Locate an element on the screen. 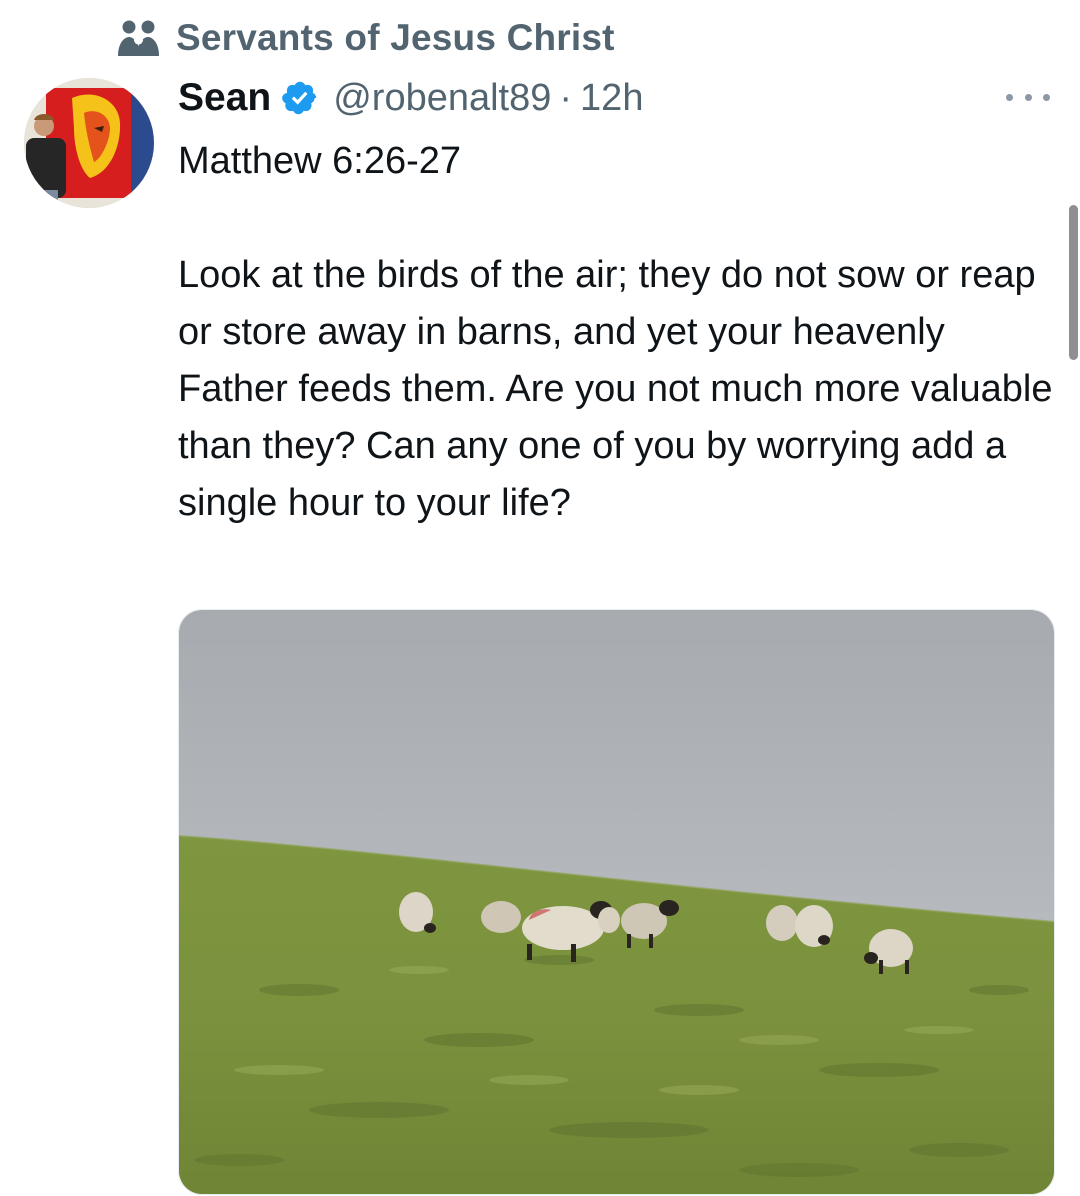 The width and height of the screenshot is (1080, 1196). tweet-timestamp: 12h is located at coordinates (611, 98).